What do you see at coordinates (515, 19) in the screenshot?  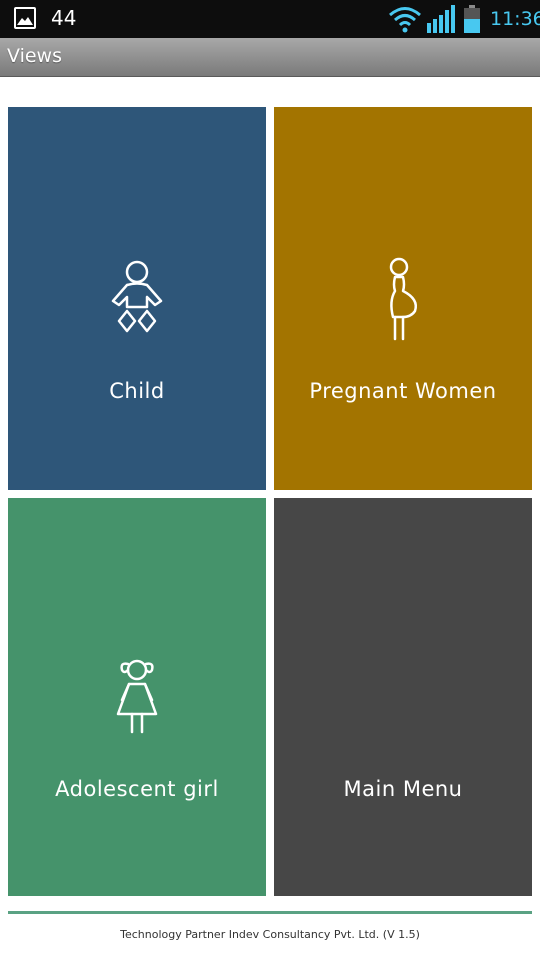 I see `clock: 11:36` at bounding box center [515, 19].